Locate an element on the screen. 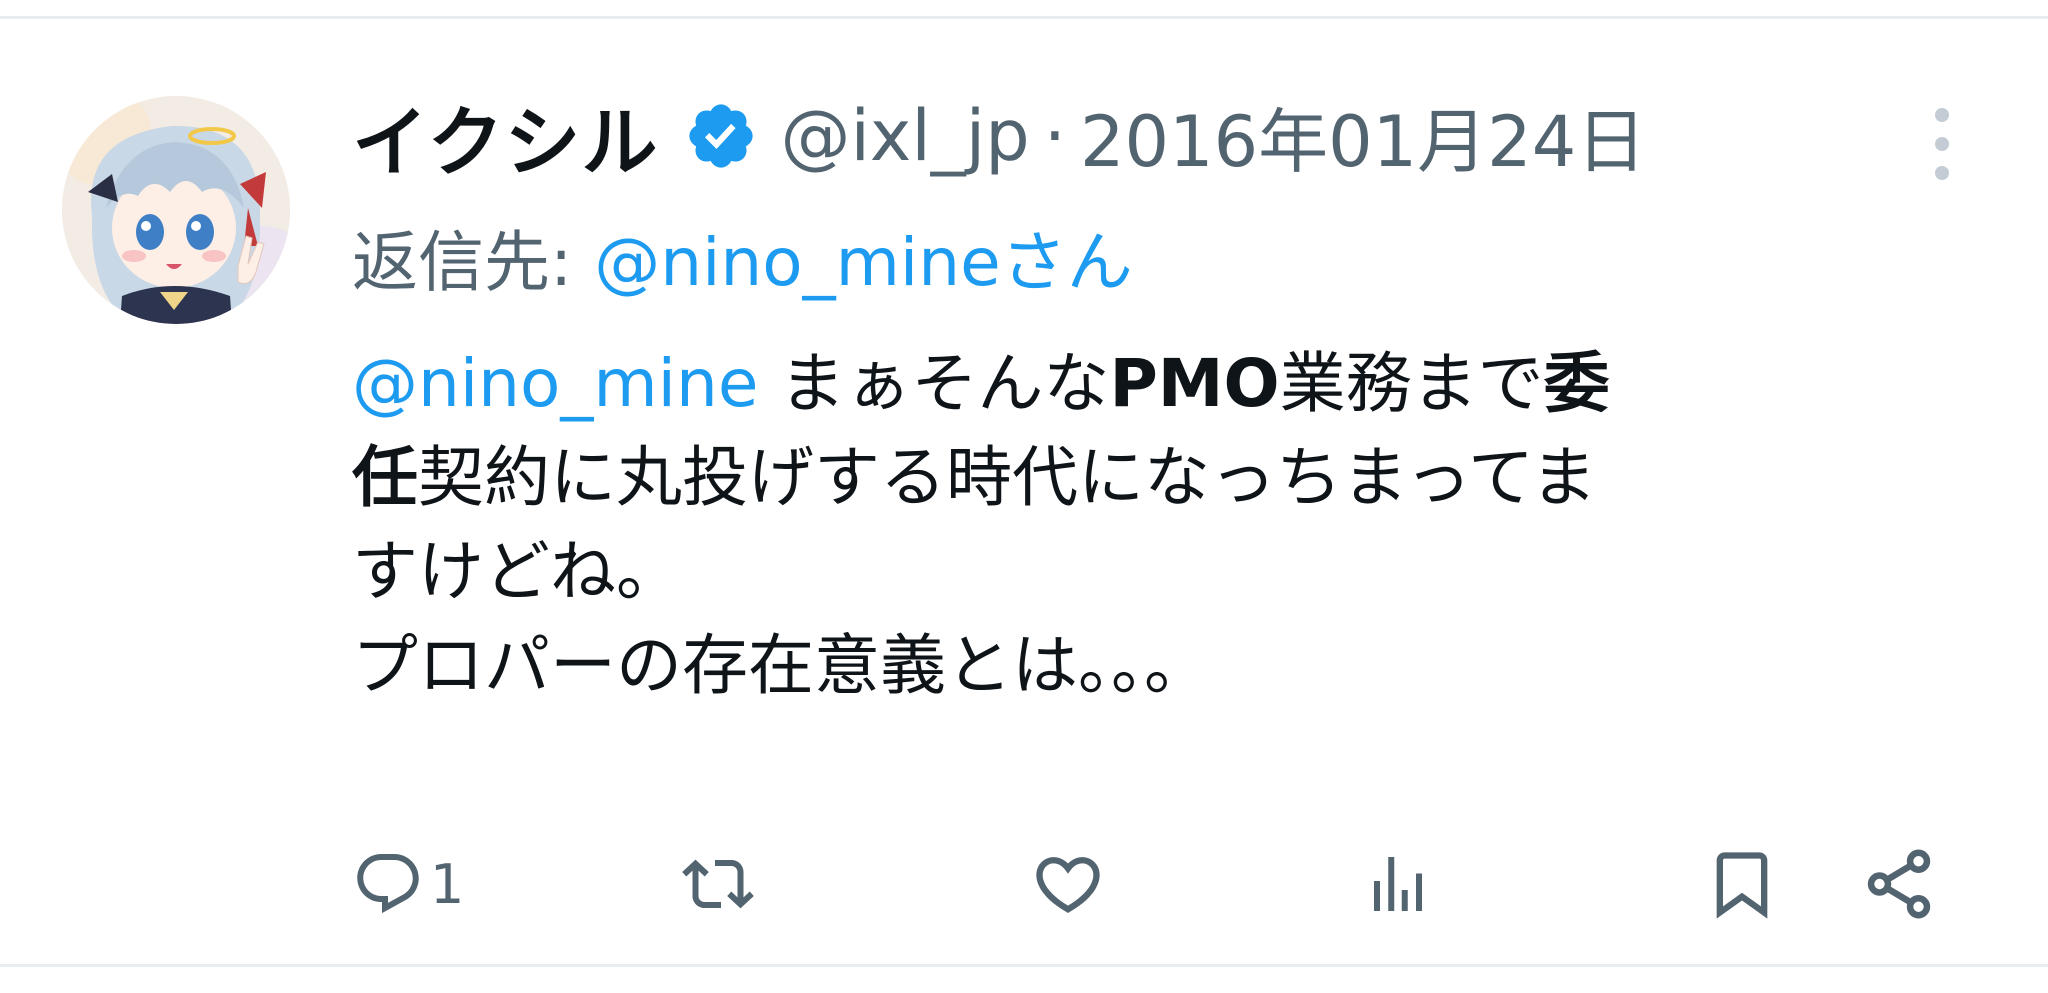 The width and height of the screenshot is (2048, 993). mention-link: @nino_mine is located at coordinates (555, 383).